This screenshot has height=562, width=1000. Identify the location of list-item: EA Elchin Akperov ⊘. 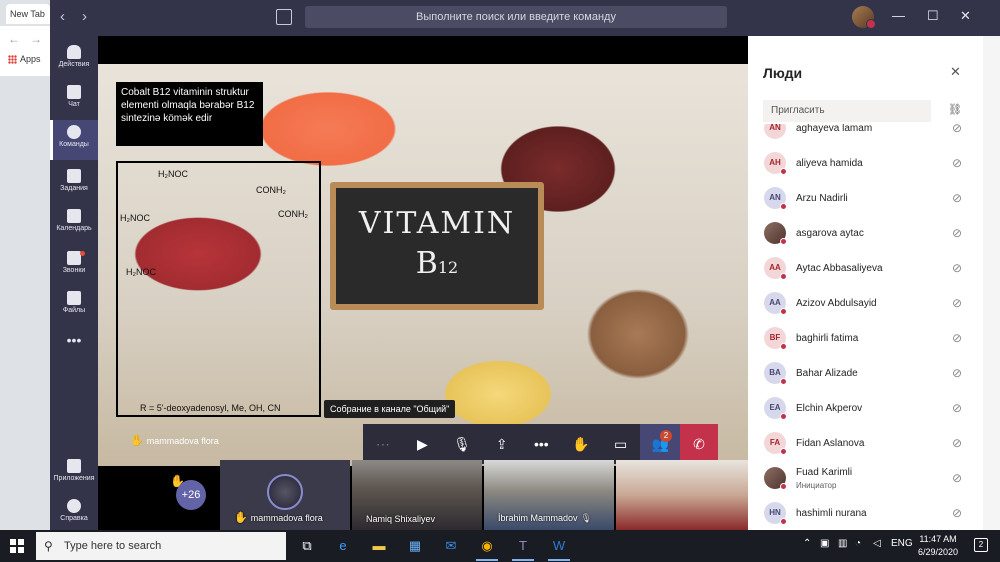
(865, 409).